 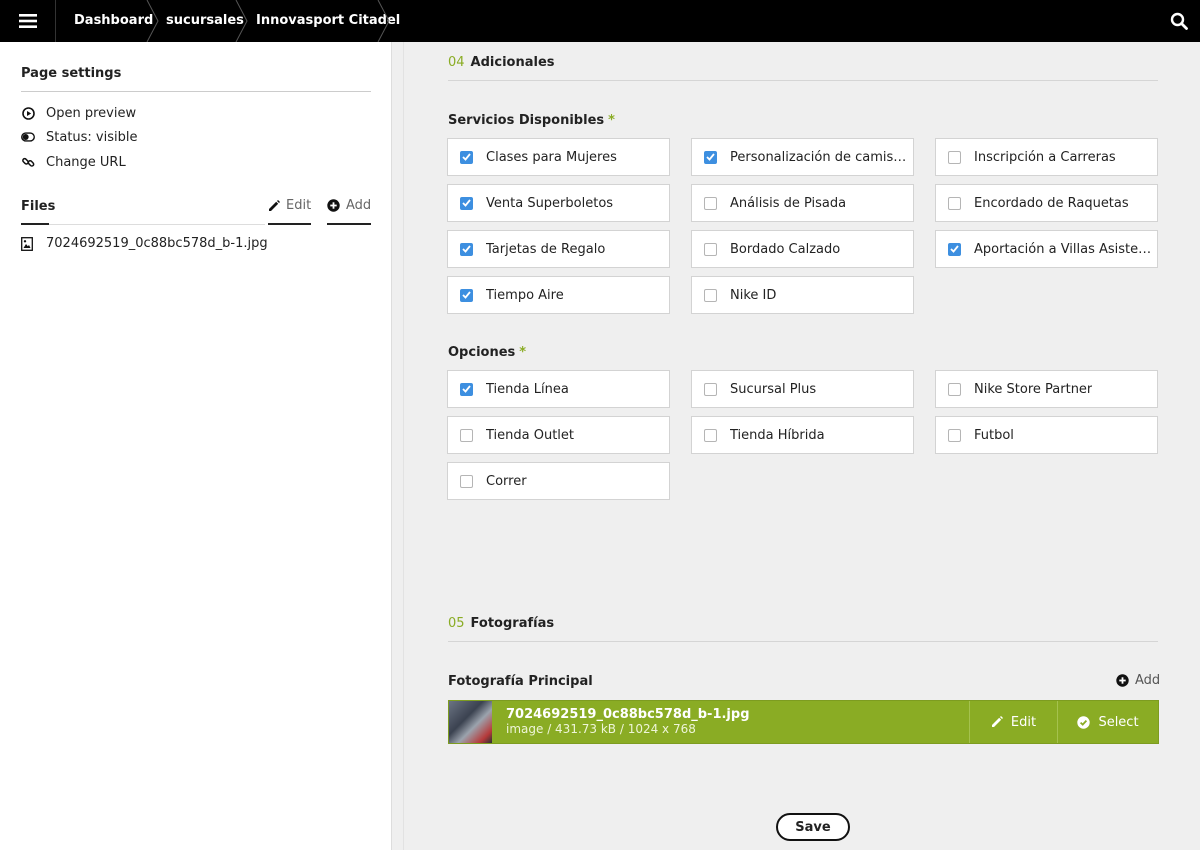 What do you see at coordinates (299, 205) in the screenshot?
I see `files-edit-label: Edit` at bounding box center [299, 205].